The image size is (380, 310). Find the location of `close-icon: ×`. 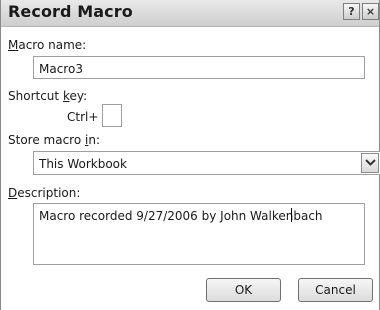

close-icon: × is located at coordinates (370, 11).